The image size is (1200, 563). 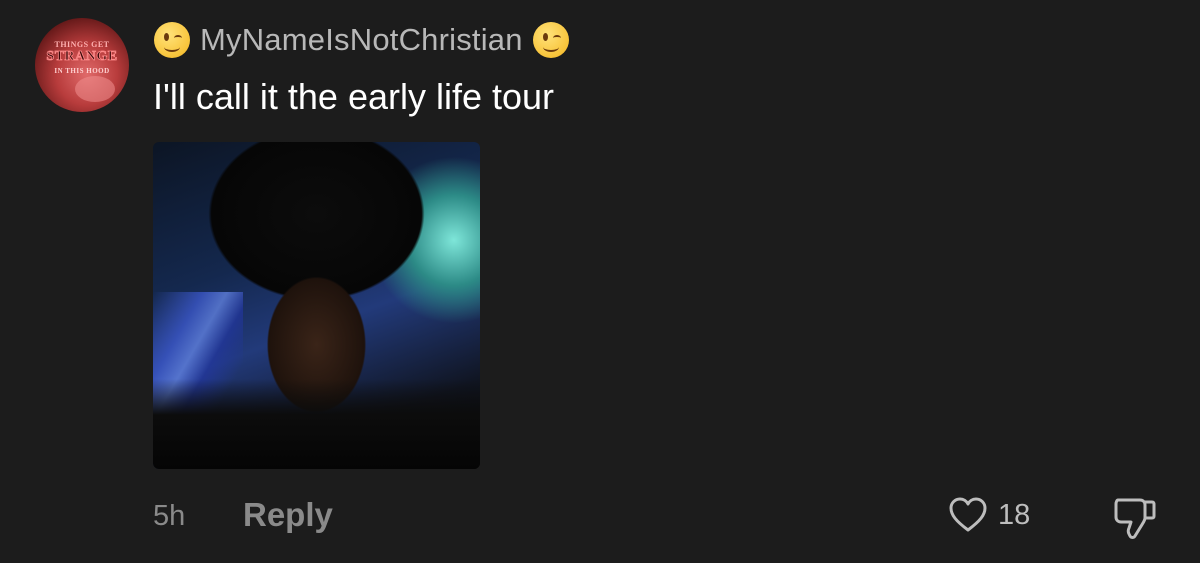 I want to click on image-shadow, so click(x=316, y=424).